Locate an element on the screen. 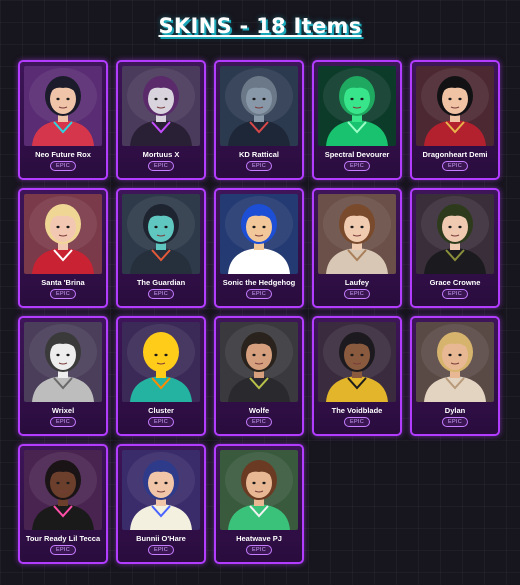 The width and height of the screenshot is (520, 585). skin-name: Spectral Devourer is located at coordinates (357, 154).